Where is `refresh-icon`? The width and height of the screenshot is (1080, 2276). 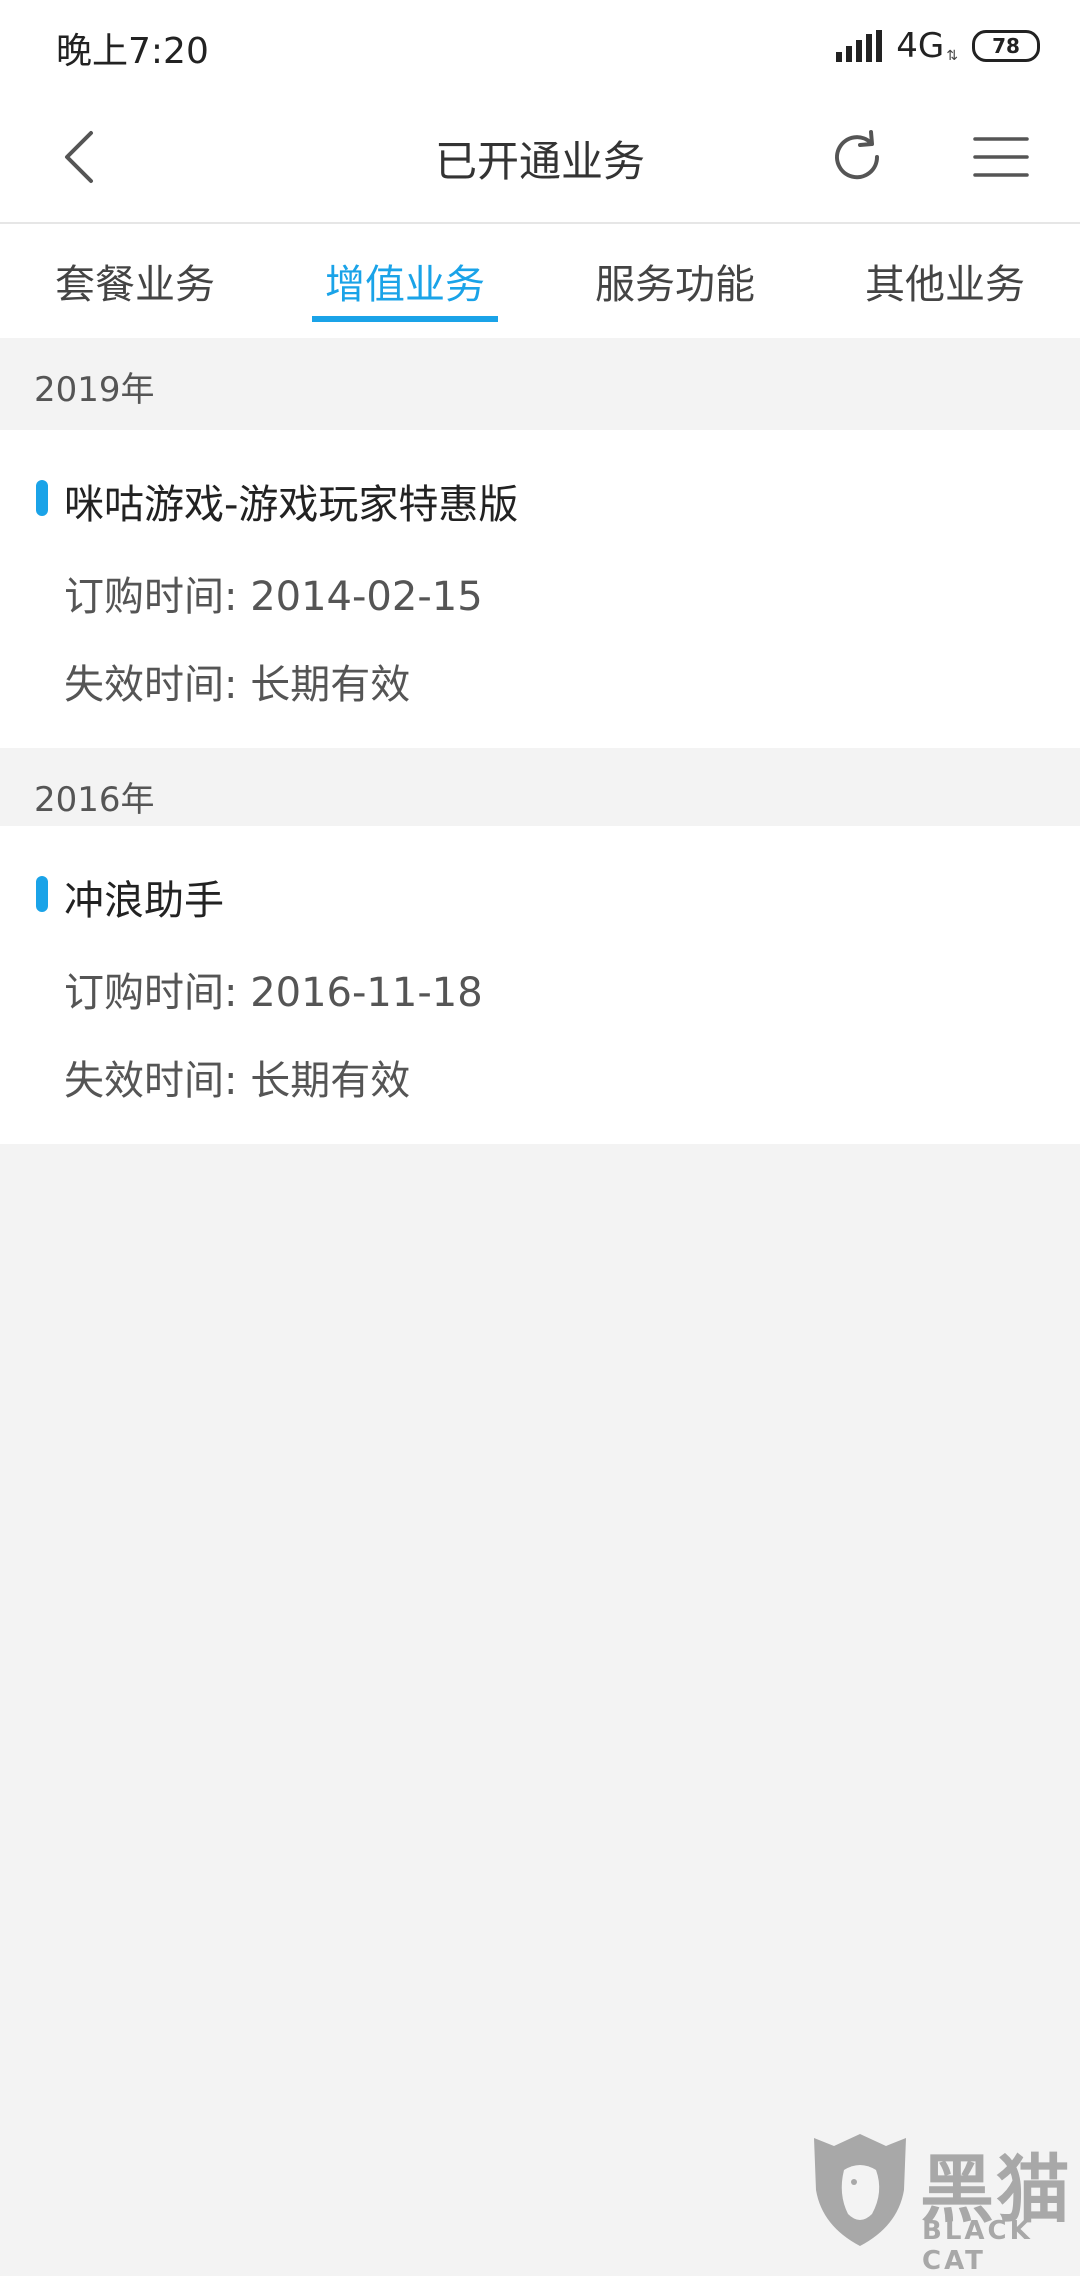
refresh-icon is located at coordinates (857, 155).